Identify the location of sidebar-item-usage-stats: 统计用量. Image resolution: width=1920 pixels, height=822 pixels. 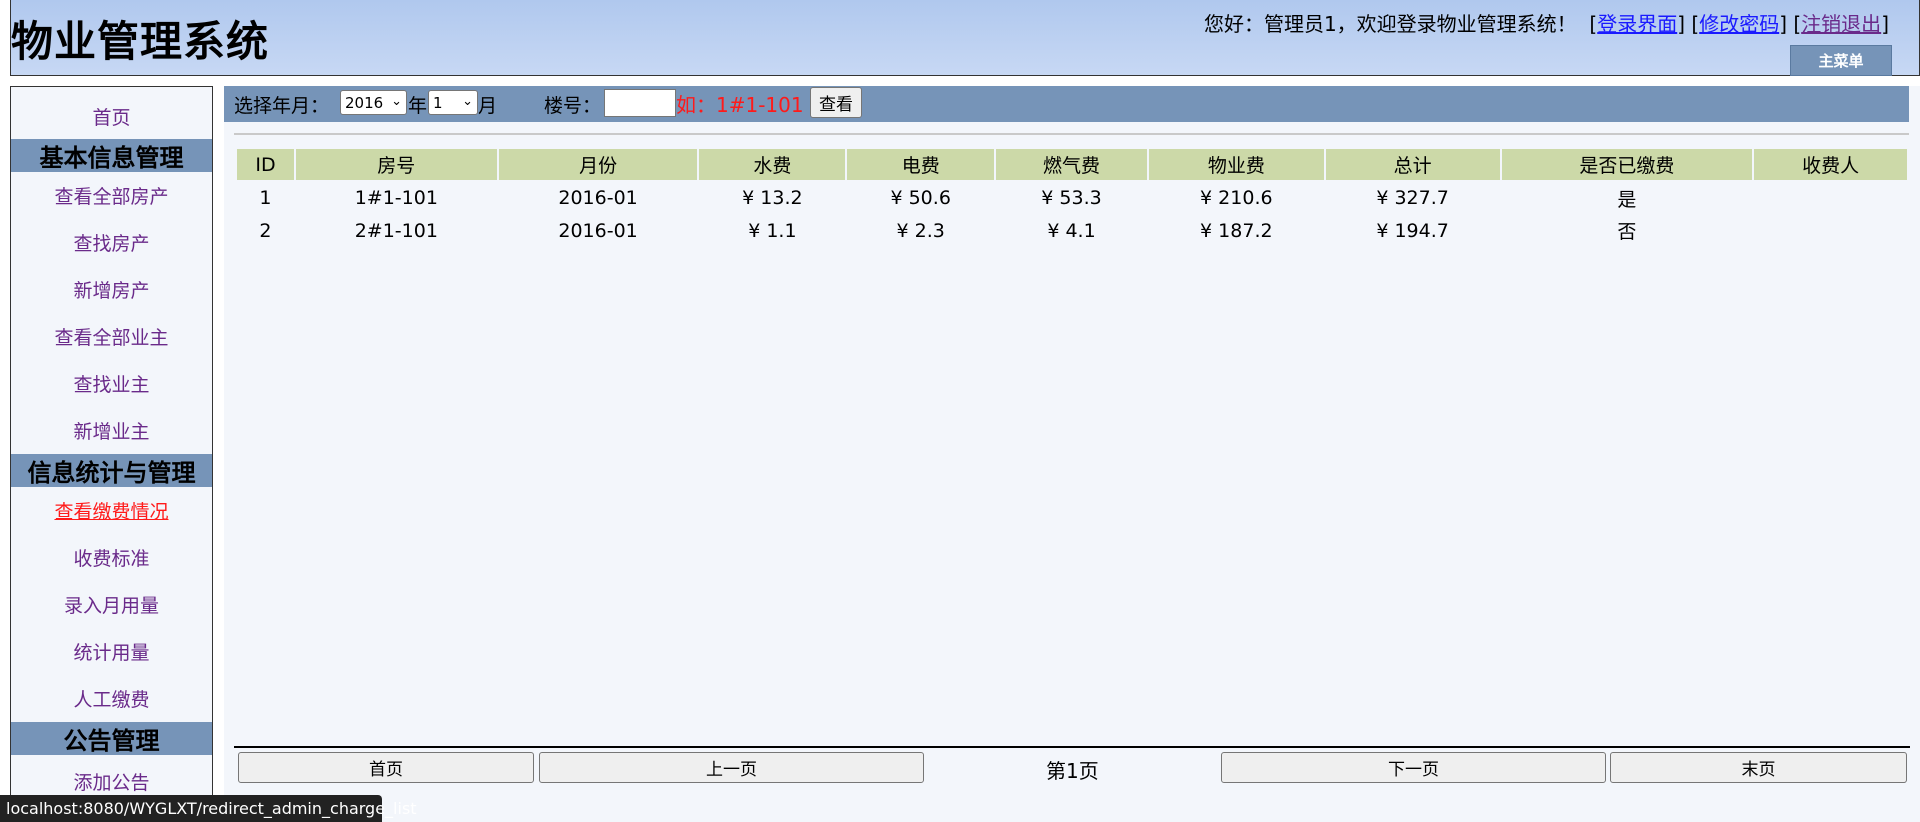
(111, 651).